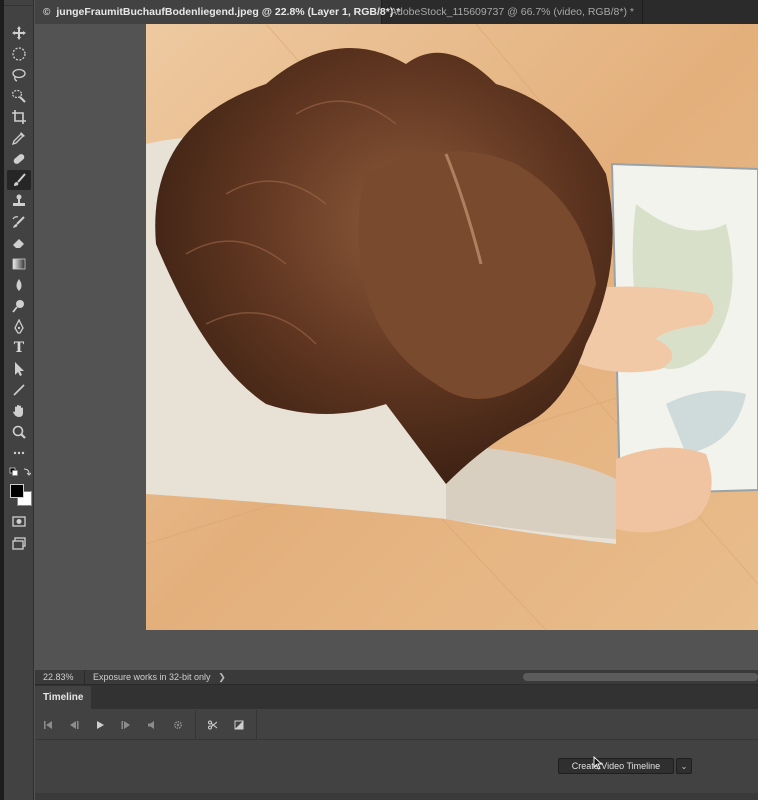 This screenshot has height=800, width=758. I want to click on lasso-tool-icon, so click(19, 75).